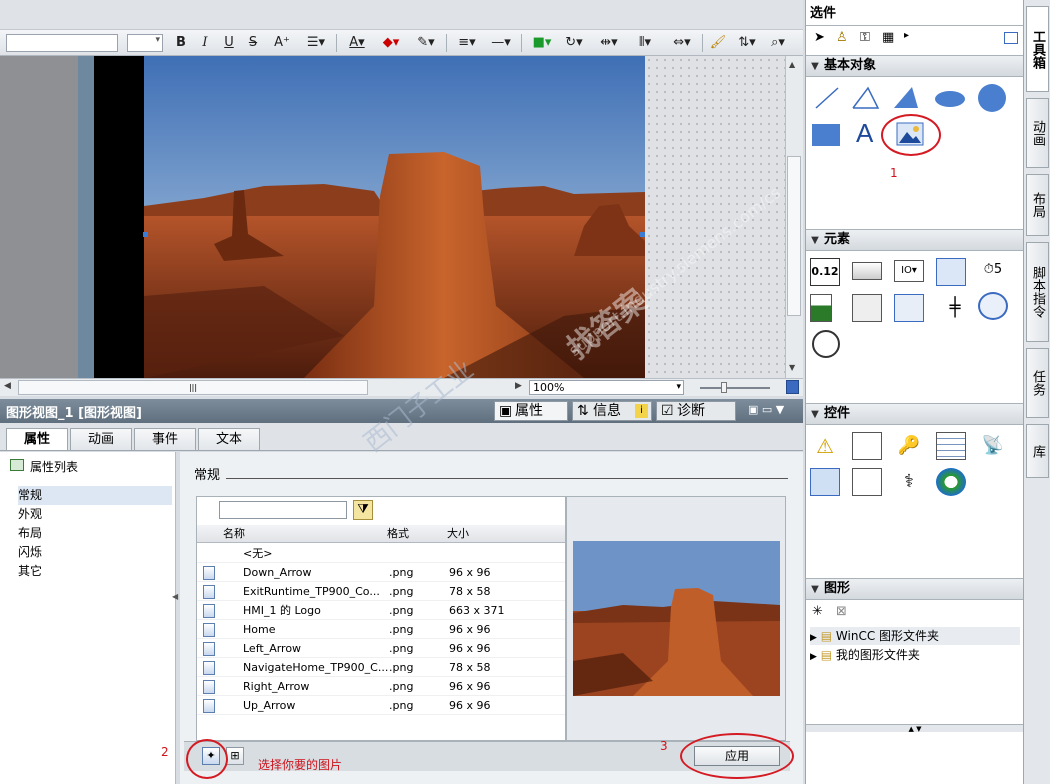  I want to click on nav-item-layout: 布局, so click(95, 533).